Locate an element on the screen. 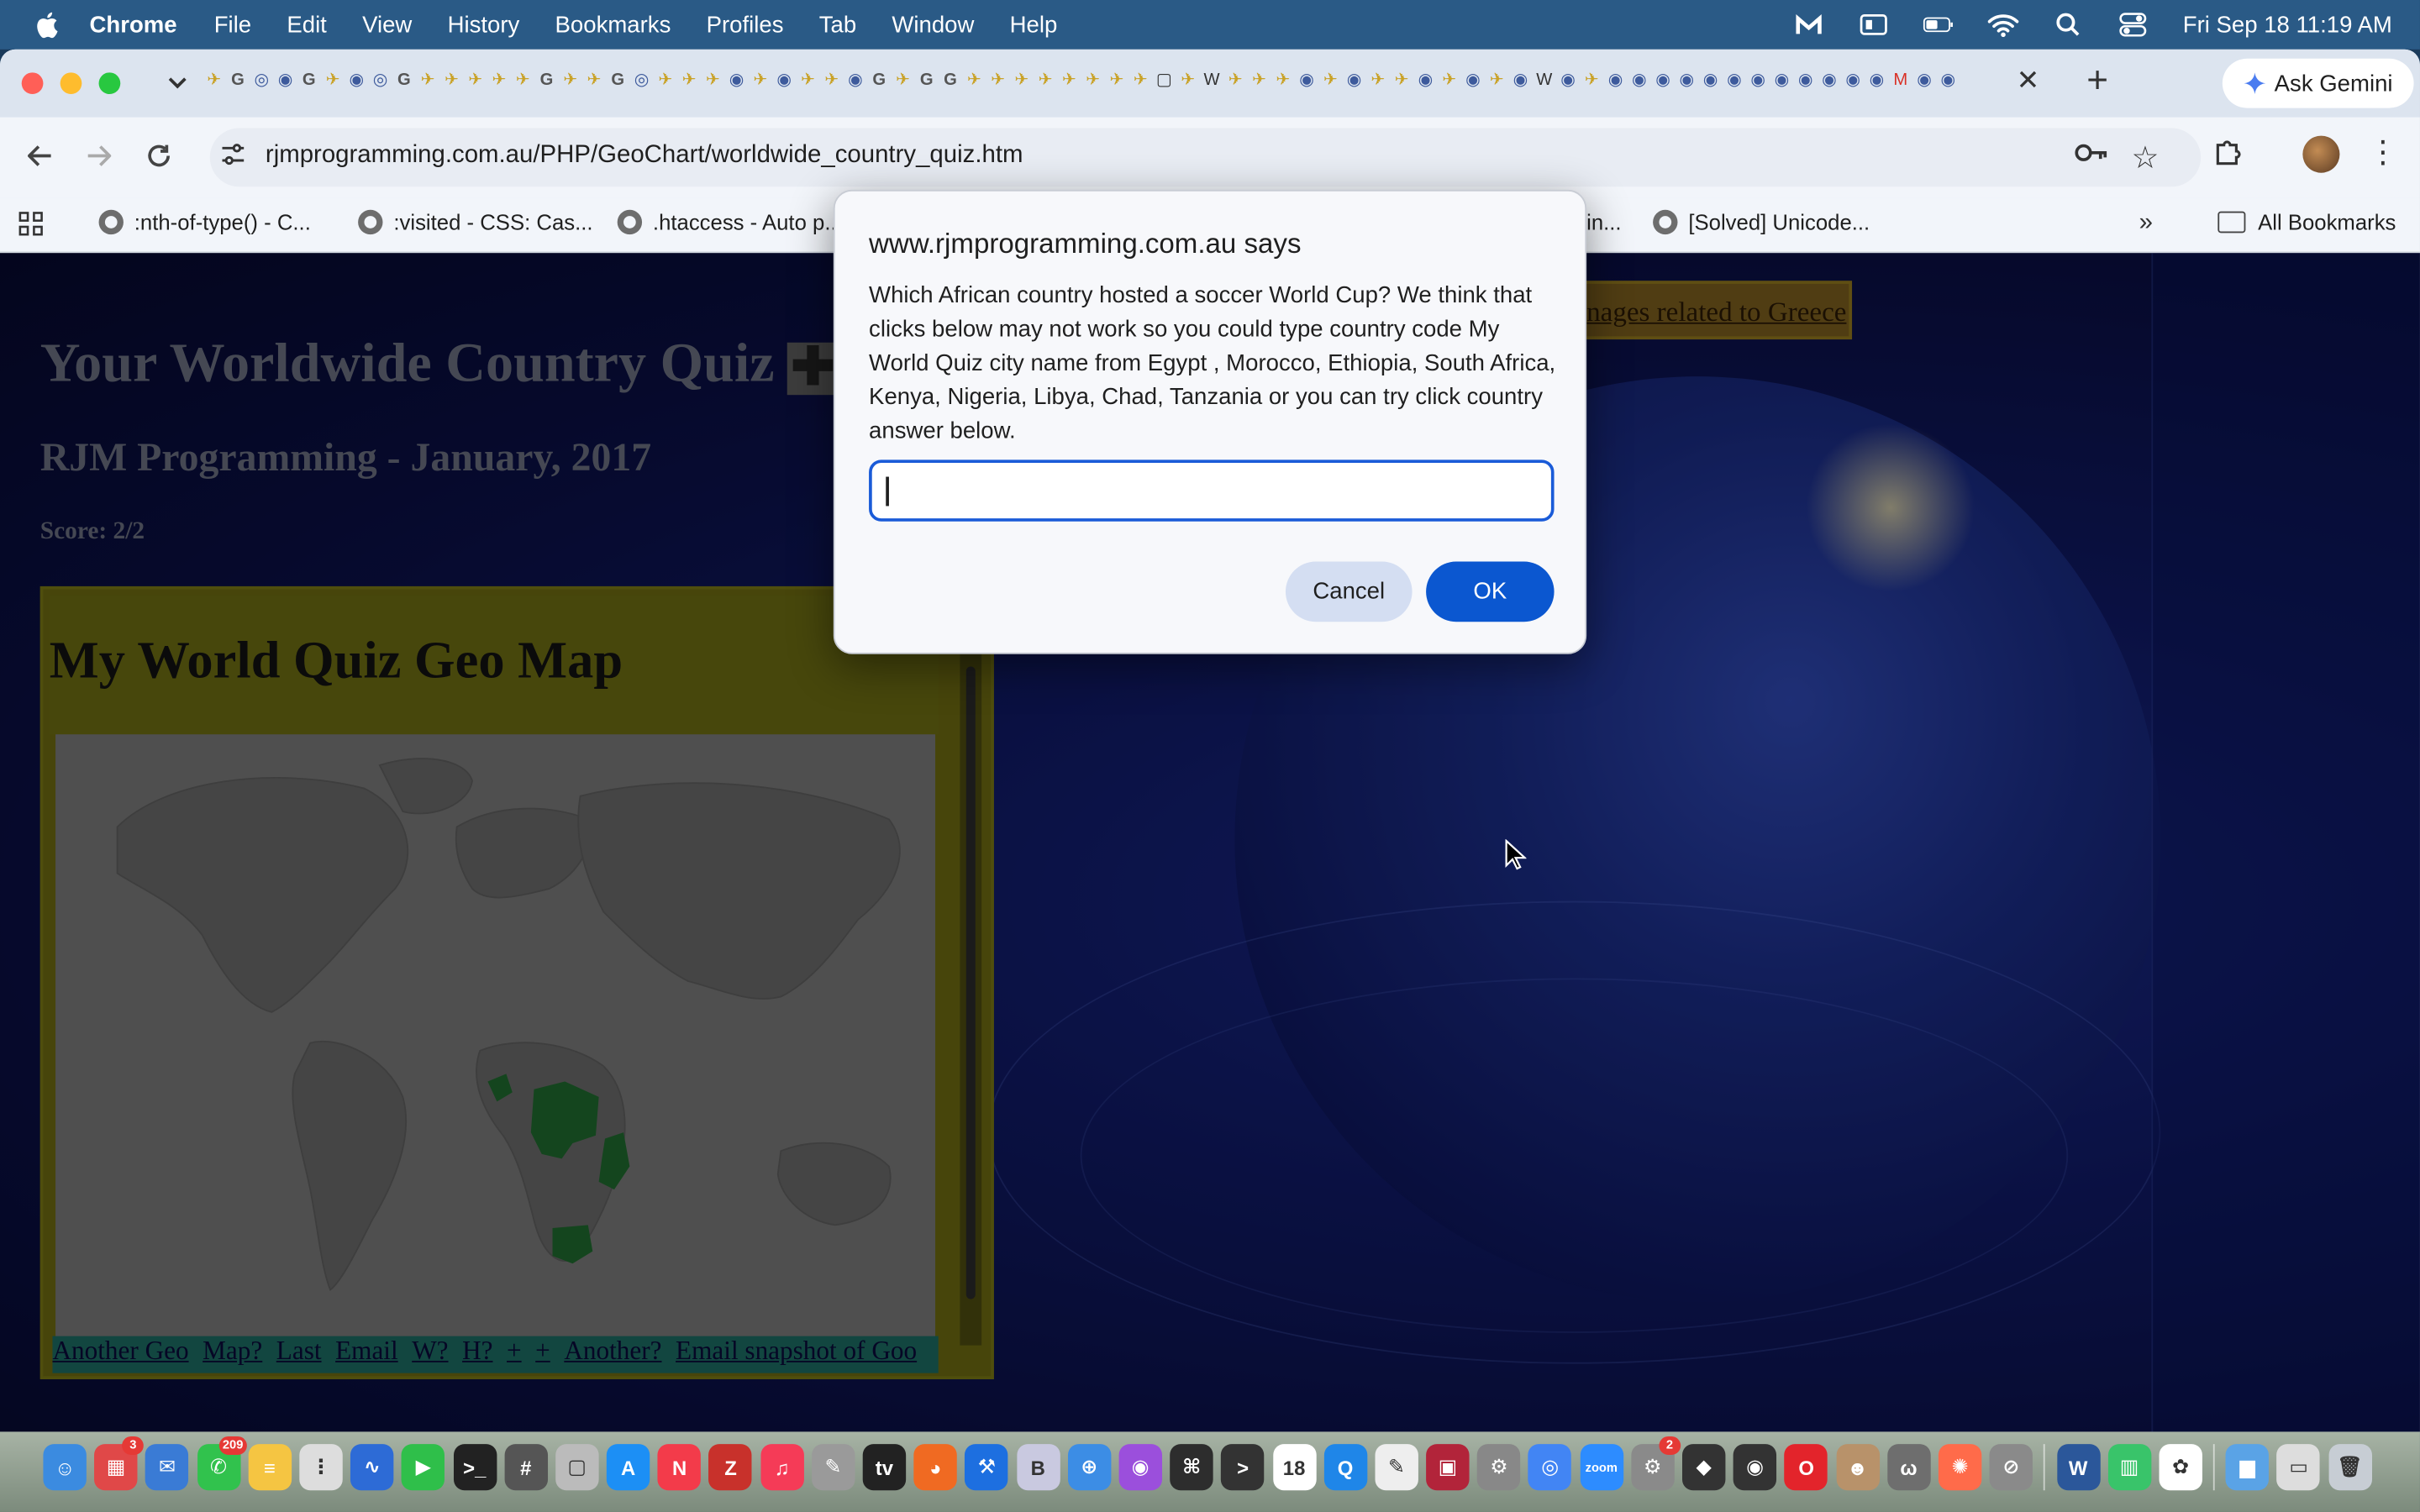 This screenshot has width=2420, height=1512. menu-app-name: Chrome is located at coordinates (133, 25).